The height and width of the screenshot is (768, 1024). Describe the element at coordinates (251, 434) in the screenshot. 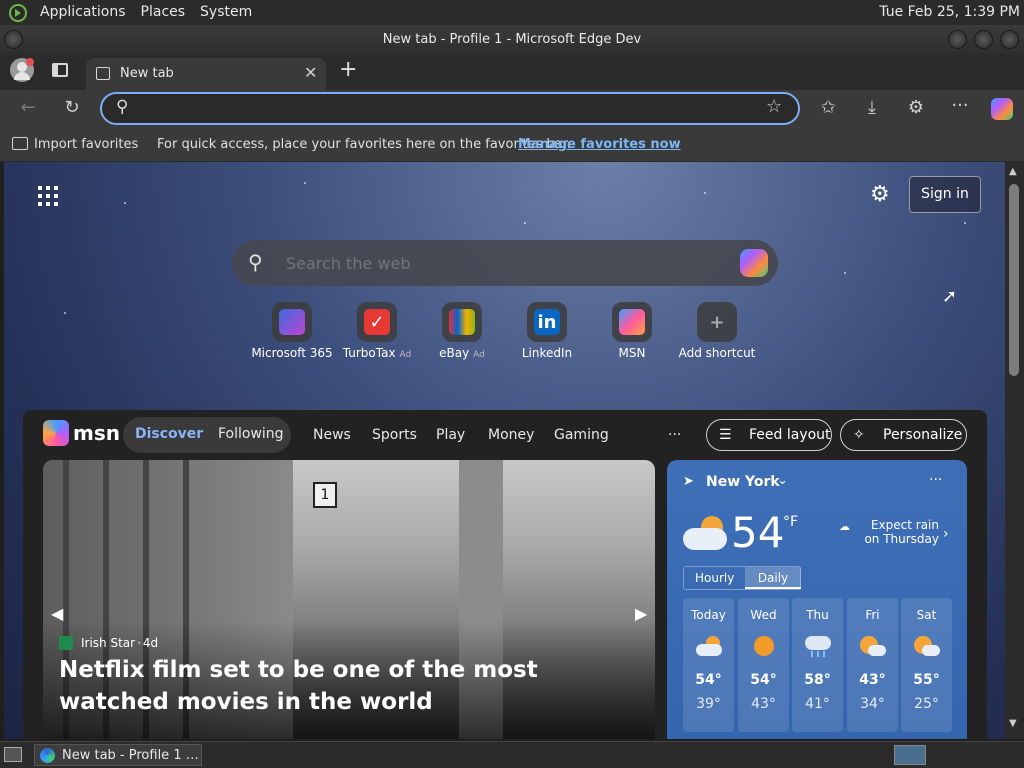

I see `tab-following: Following` at that location.